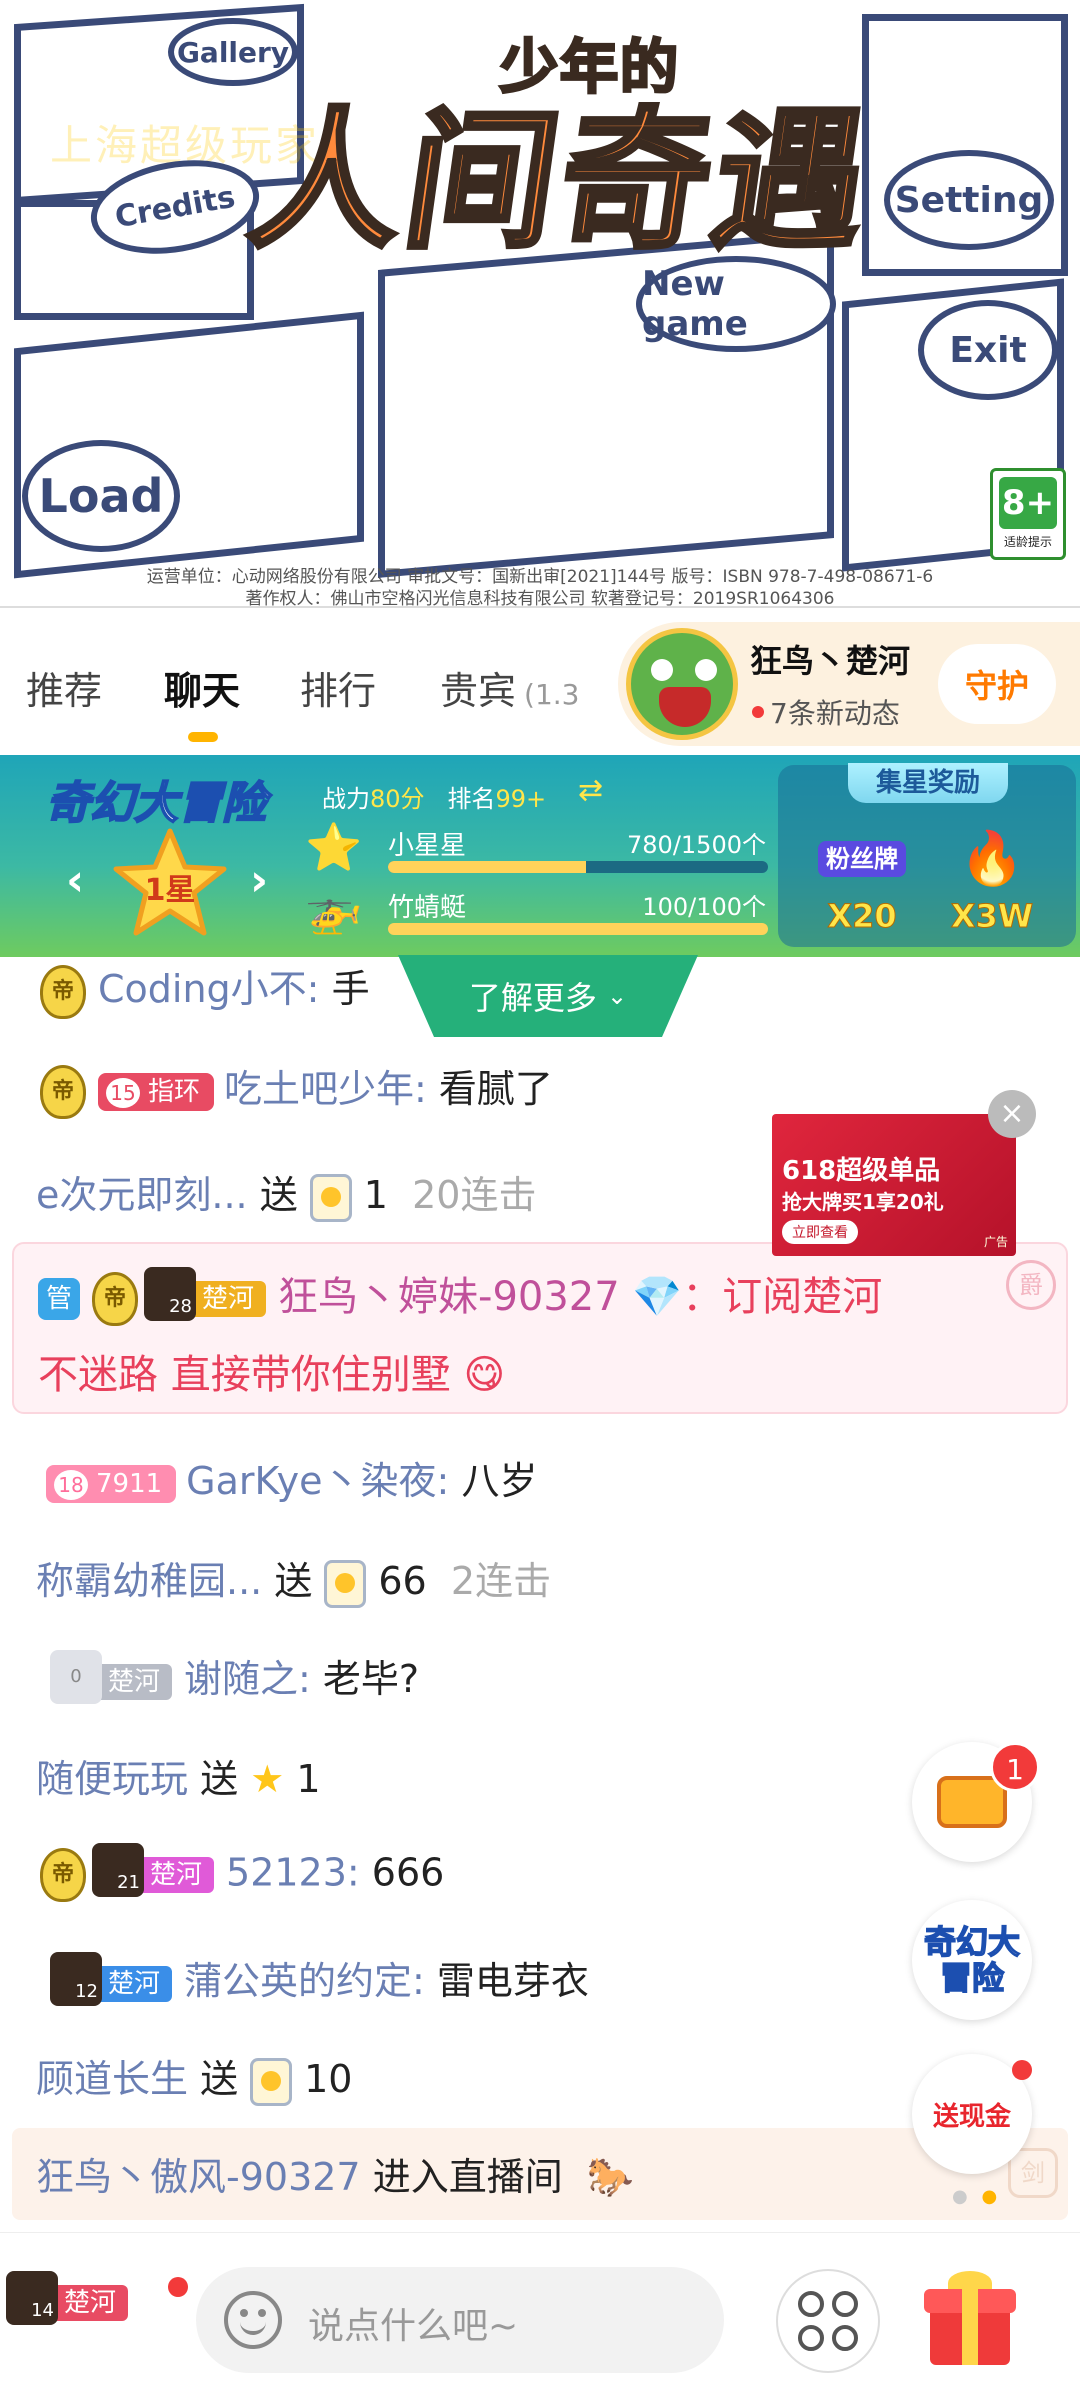 The width and height of the screenshot is (1080, 2400). Describe the element at coordinates (75, 880) in the screenshot. I see `chevron-left-icon: ‹` at that location.